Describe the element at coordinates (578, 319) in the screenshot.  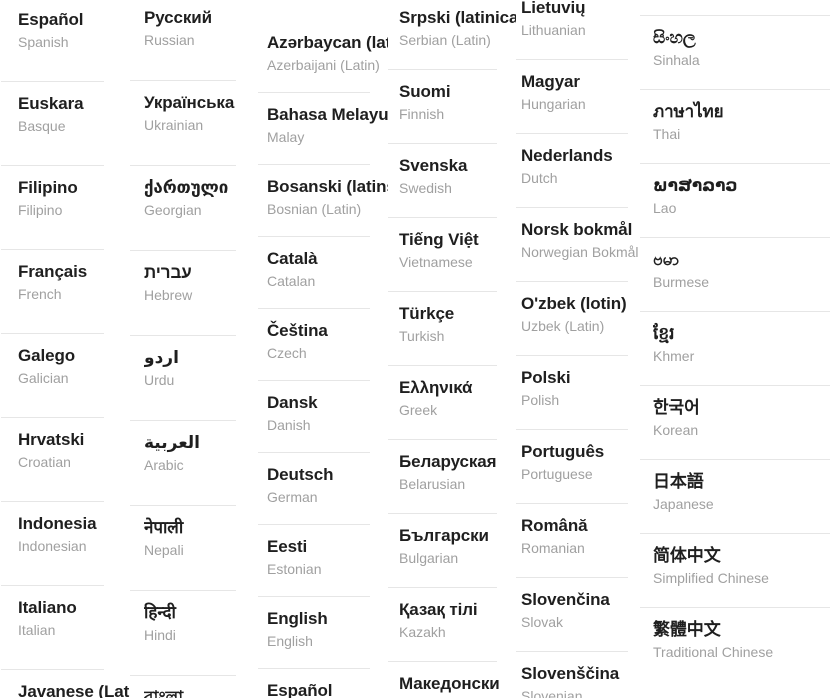
I see `language-option: O'zbek (lotin) Uzbek (Latin)` at that location.